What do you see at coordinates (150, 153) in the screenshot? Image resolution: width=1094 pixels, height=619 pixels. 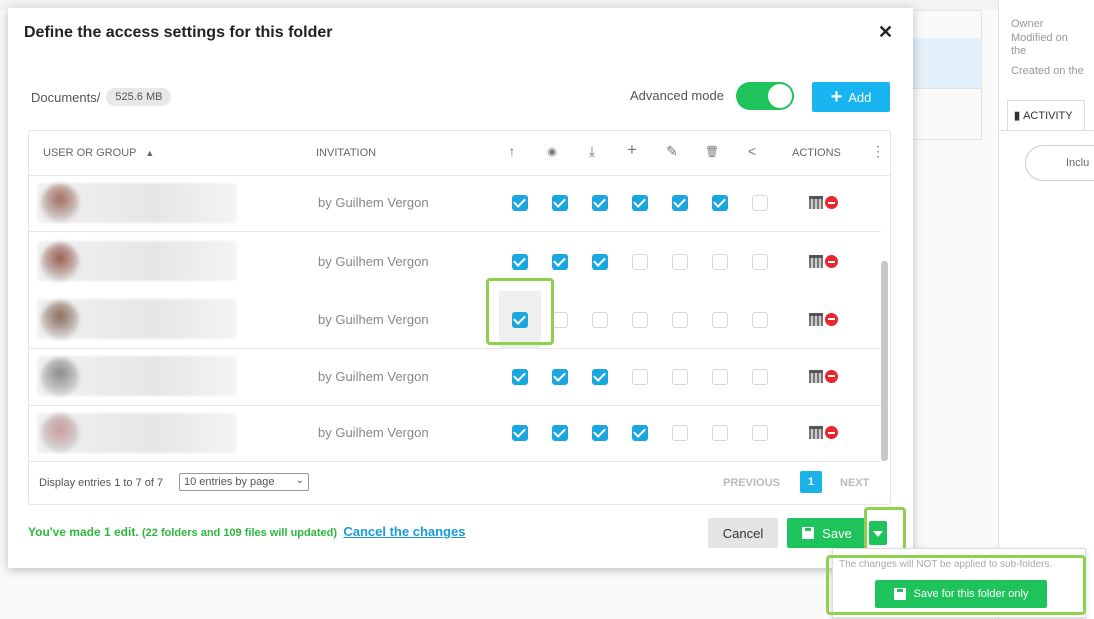 I see `sort-asc-icon: ▲` at bounding box center [150, 153].